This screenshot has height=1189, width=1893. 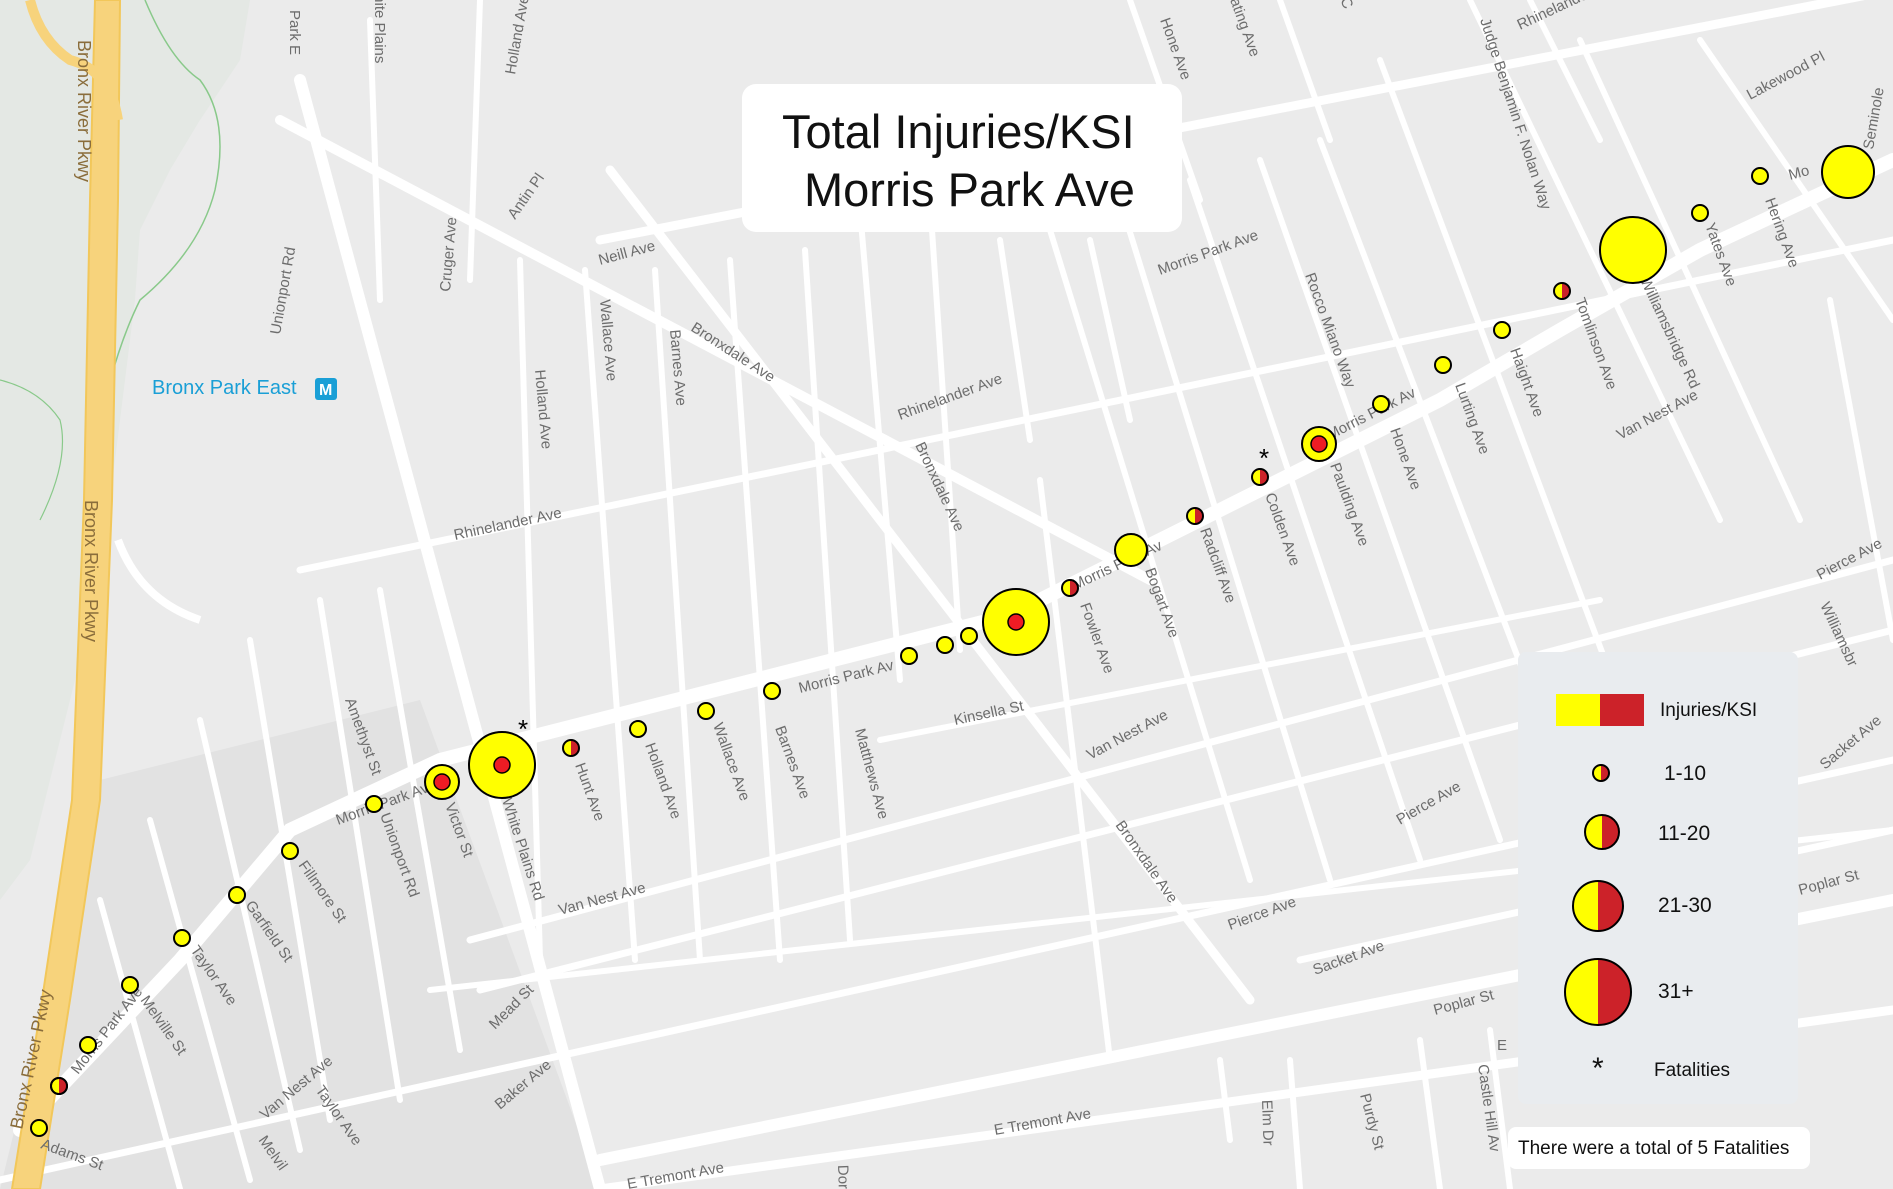 What do you see at coordinates (1685, 773) in the screenshot?
I see `legend-label-1-10: 1-10` at bounding box center [1685, 773].